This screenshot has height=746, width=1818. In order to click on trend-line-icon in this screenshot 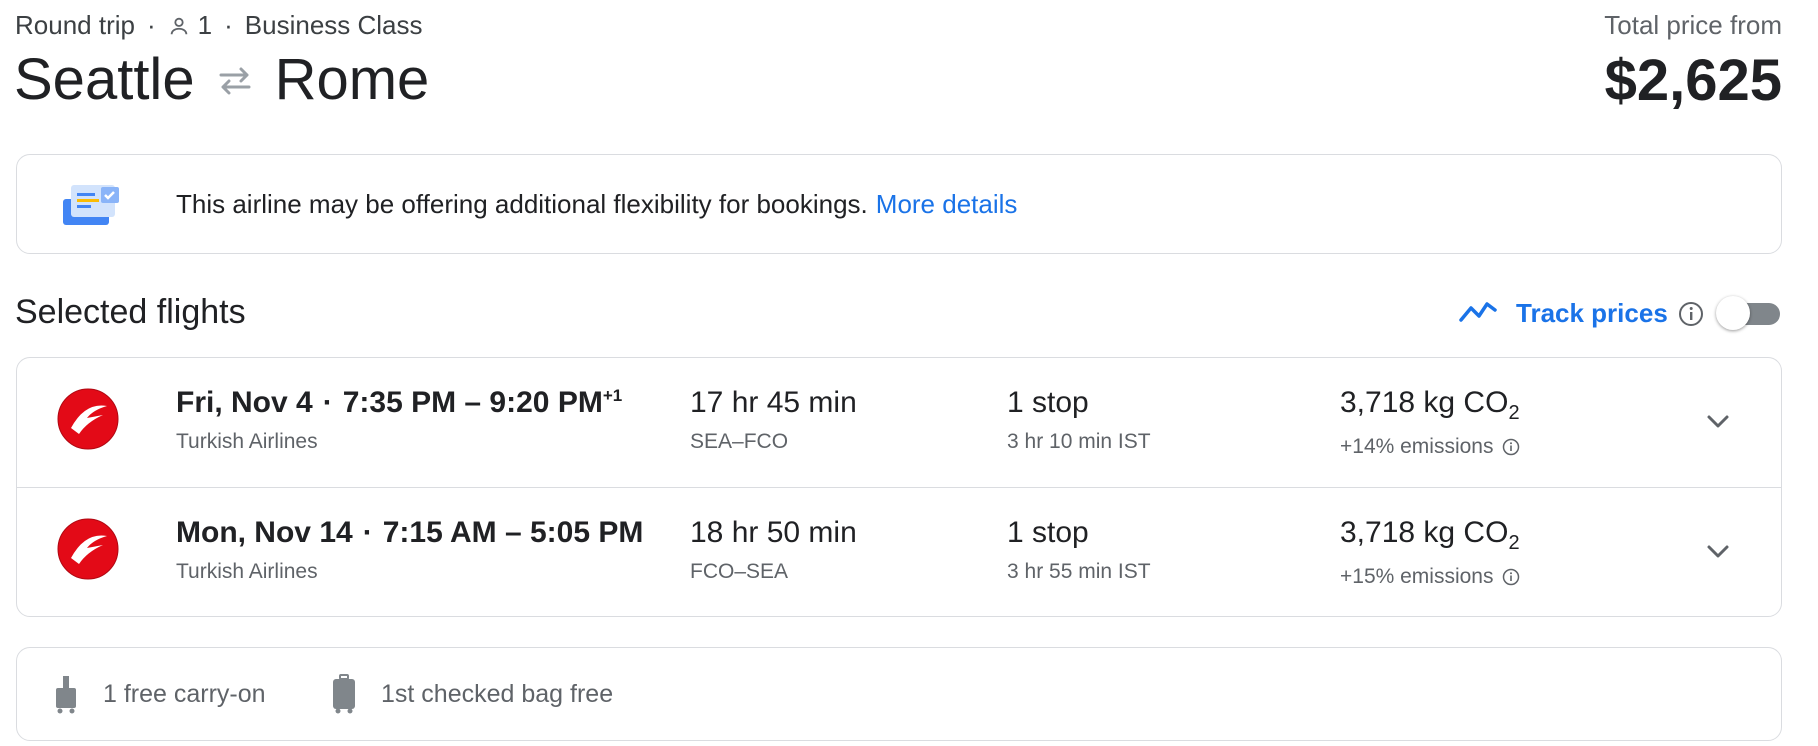, I will do `click(1478, 313)`.